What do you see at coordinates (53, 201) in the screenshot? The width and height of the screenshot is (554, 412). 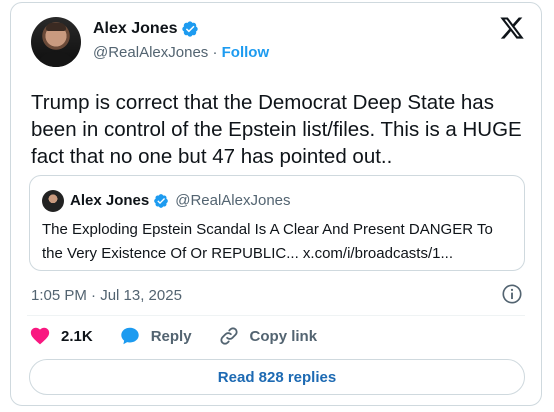 I see `quoted-author-avatar` at bounding box center [53, 201].